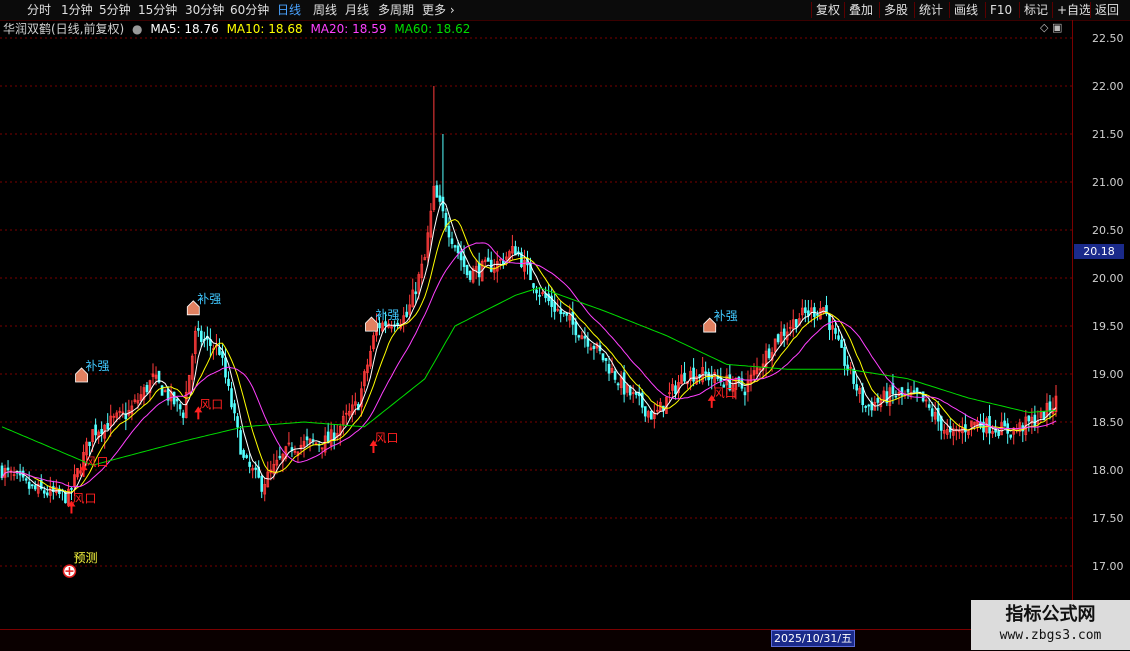 This screenshot has height=651, width=1130. Describe the element at coordinates (249, 10) in the screenshot. I see `period-tab-5: 60分钟` at that location.